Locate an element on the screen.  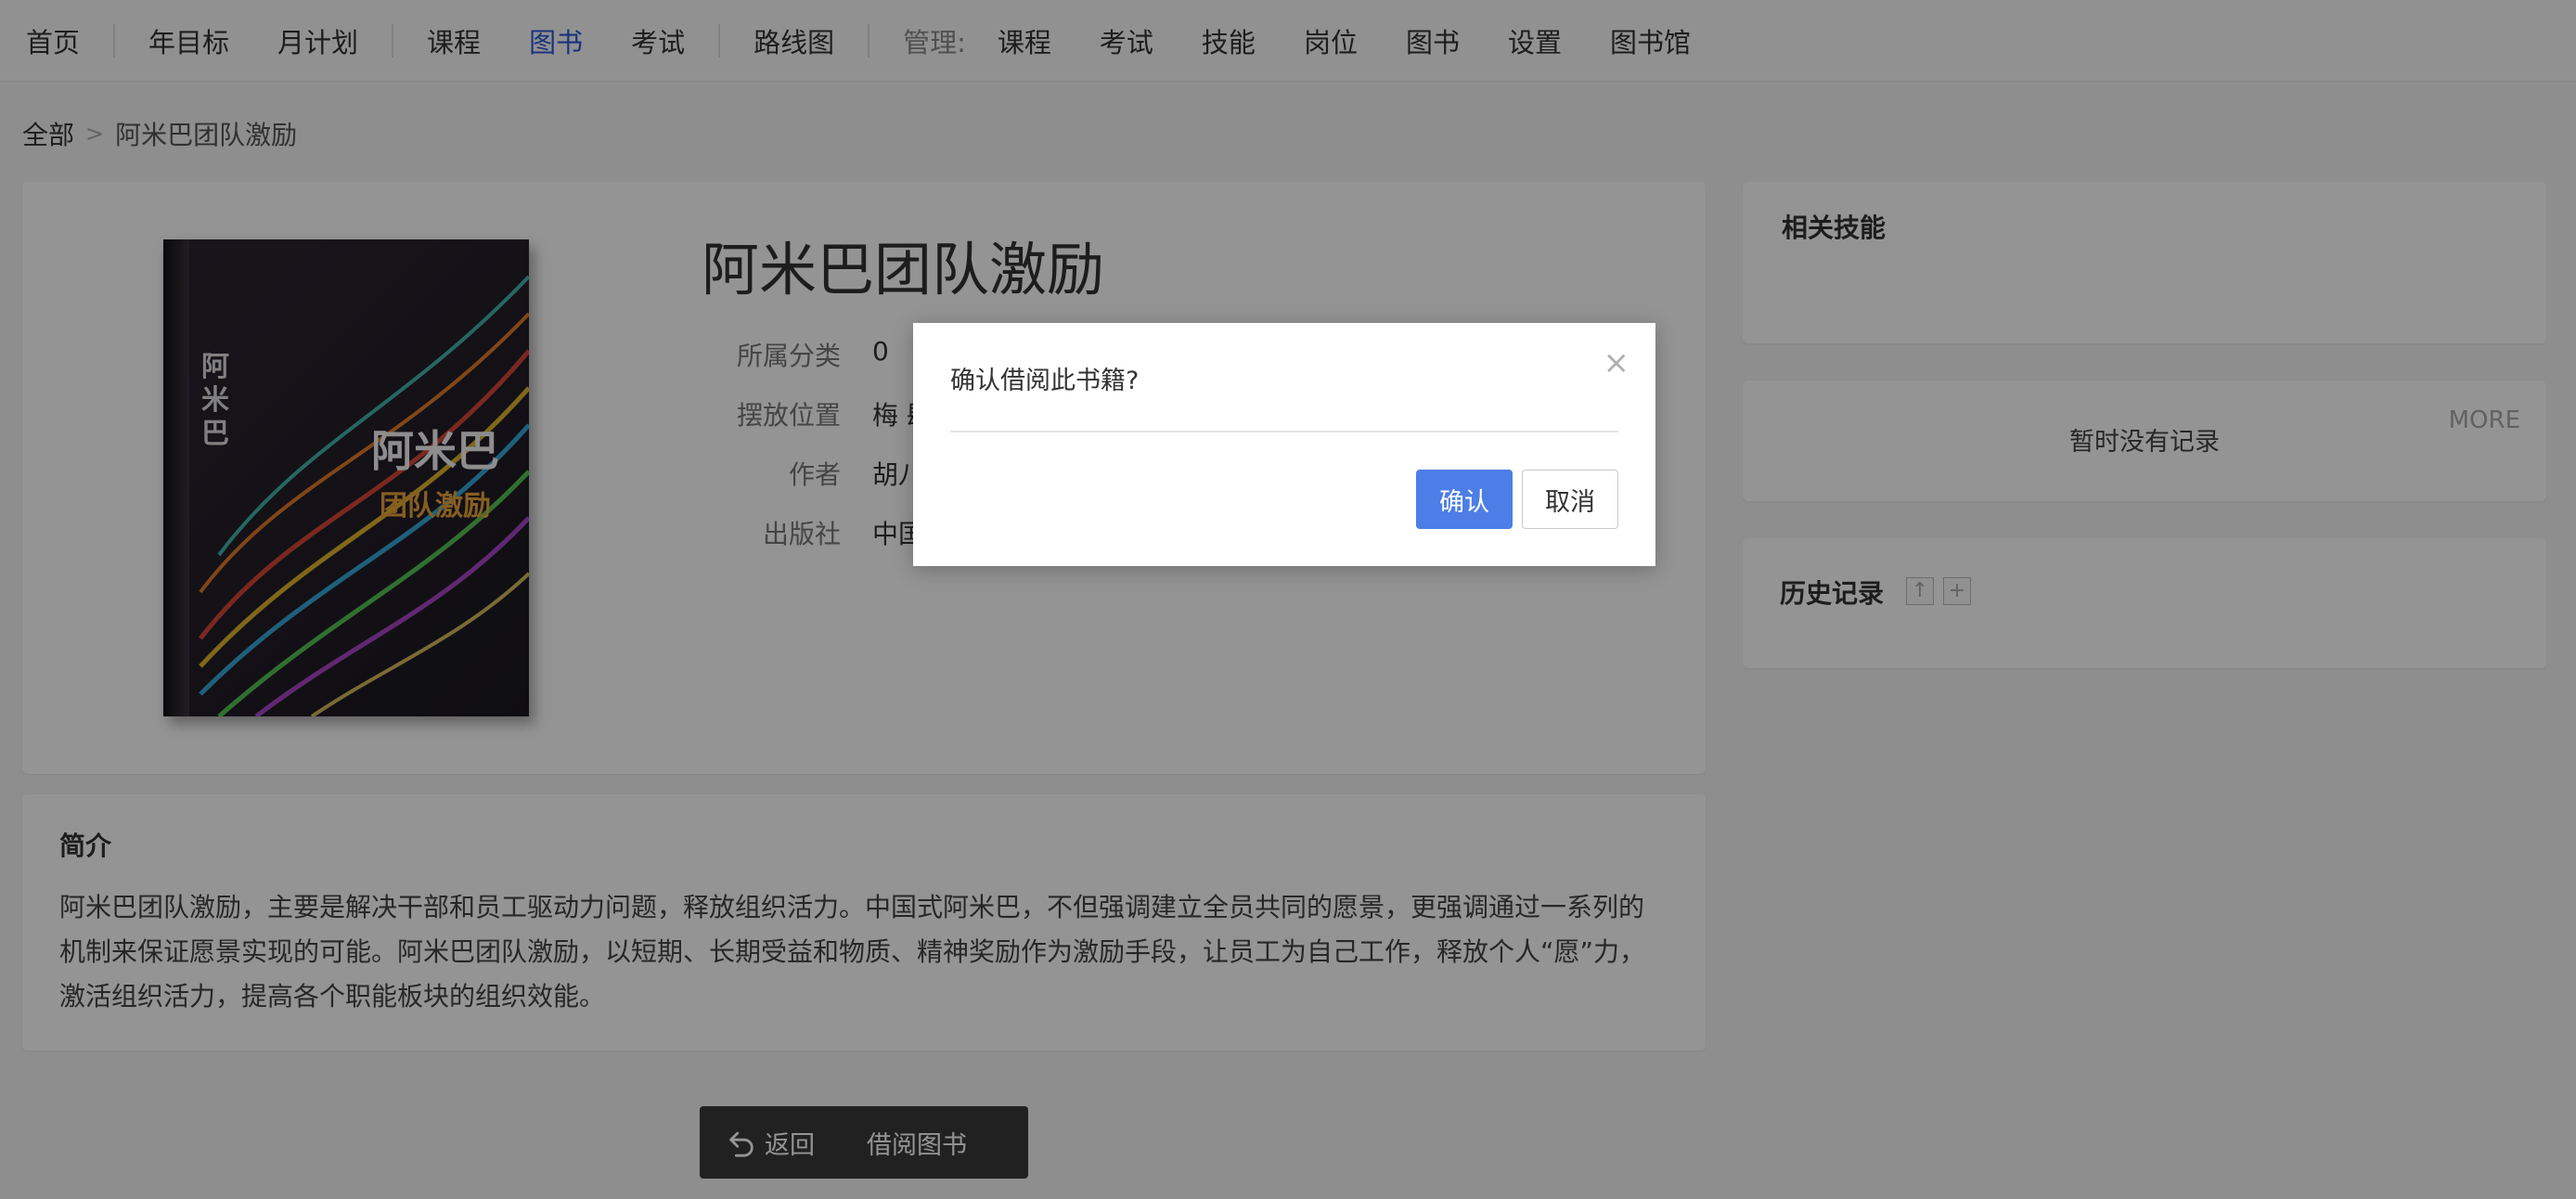
confirm-borrow-dialog: 确认借阅此书籍? × 确认 取消 is located at coordinates (1284, 444).